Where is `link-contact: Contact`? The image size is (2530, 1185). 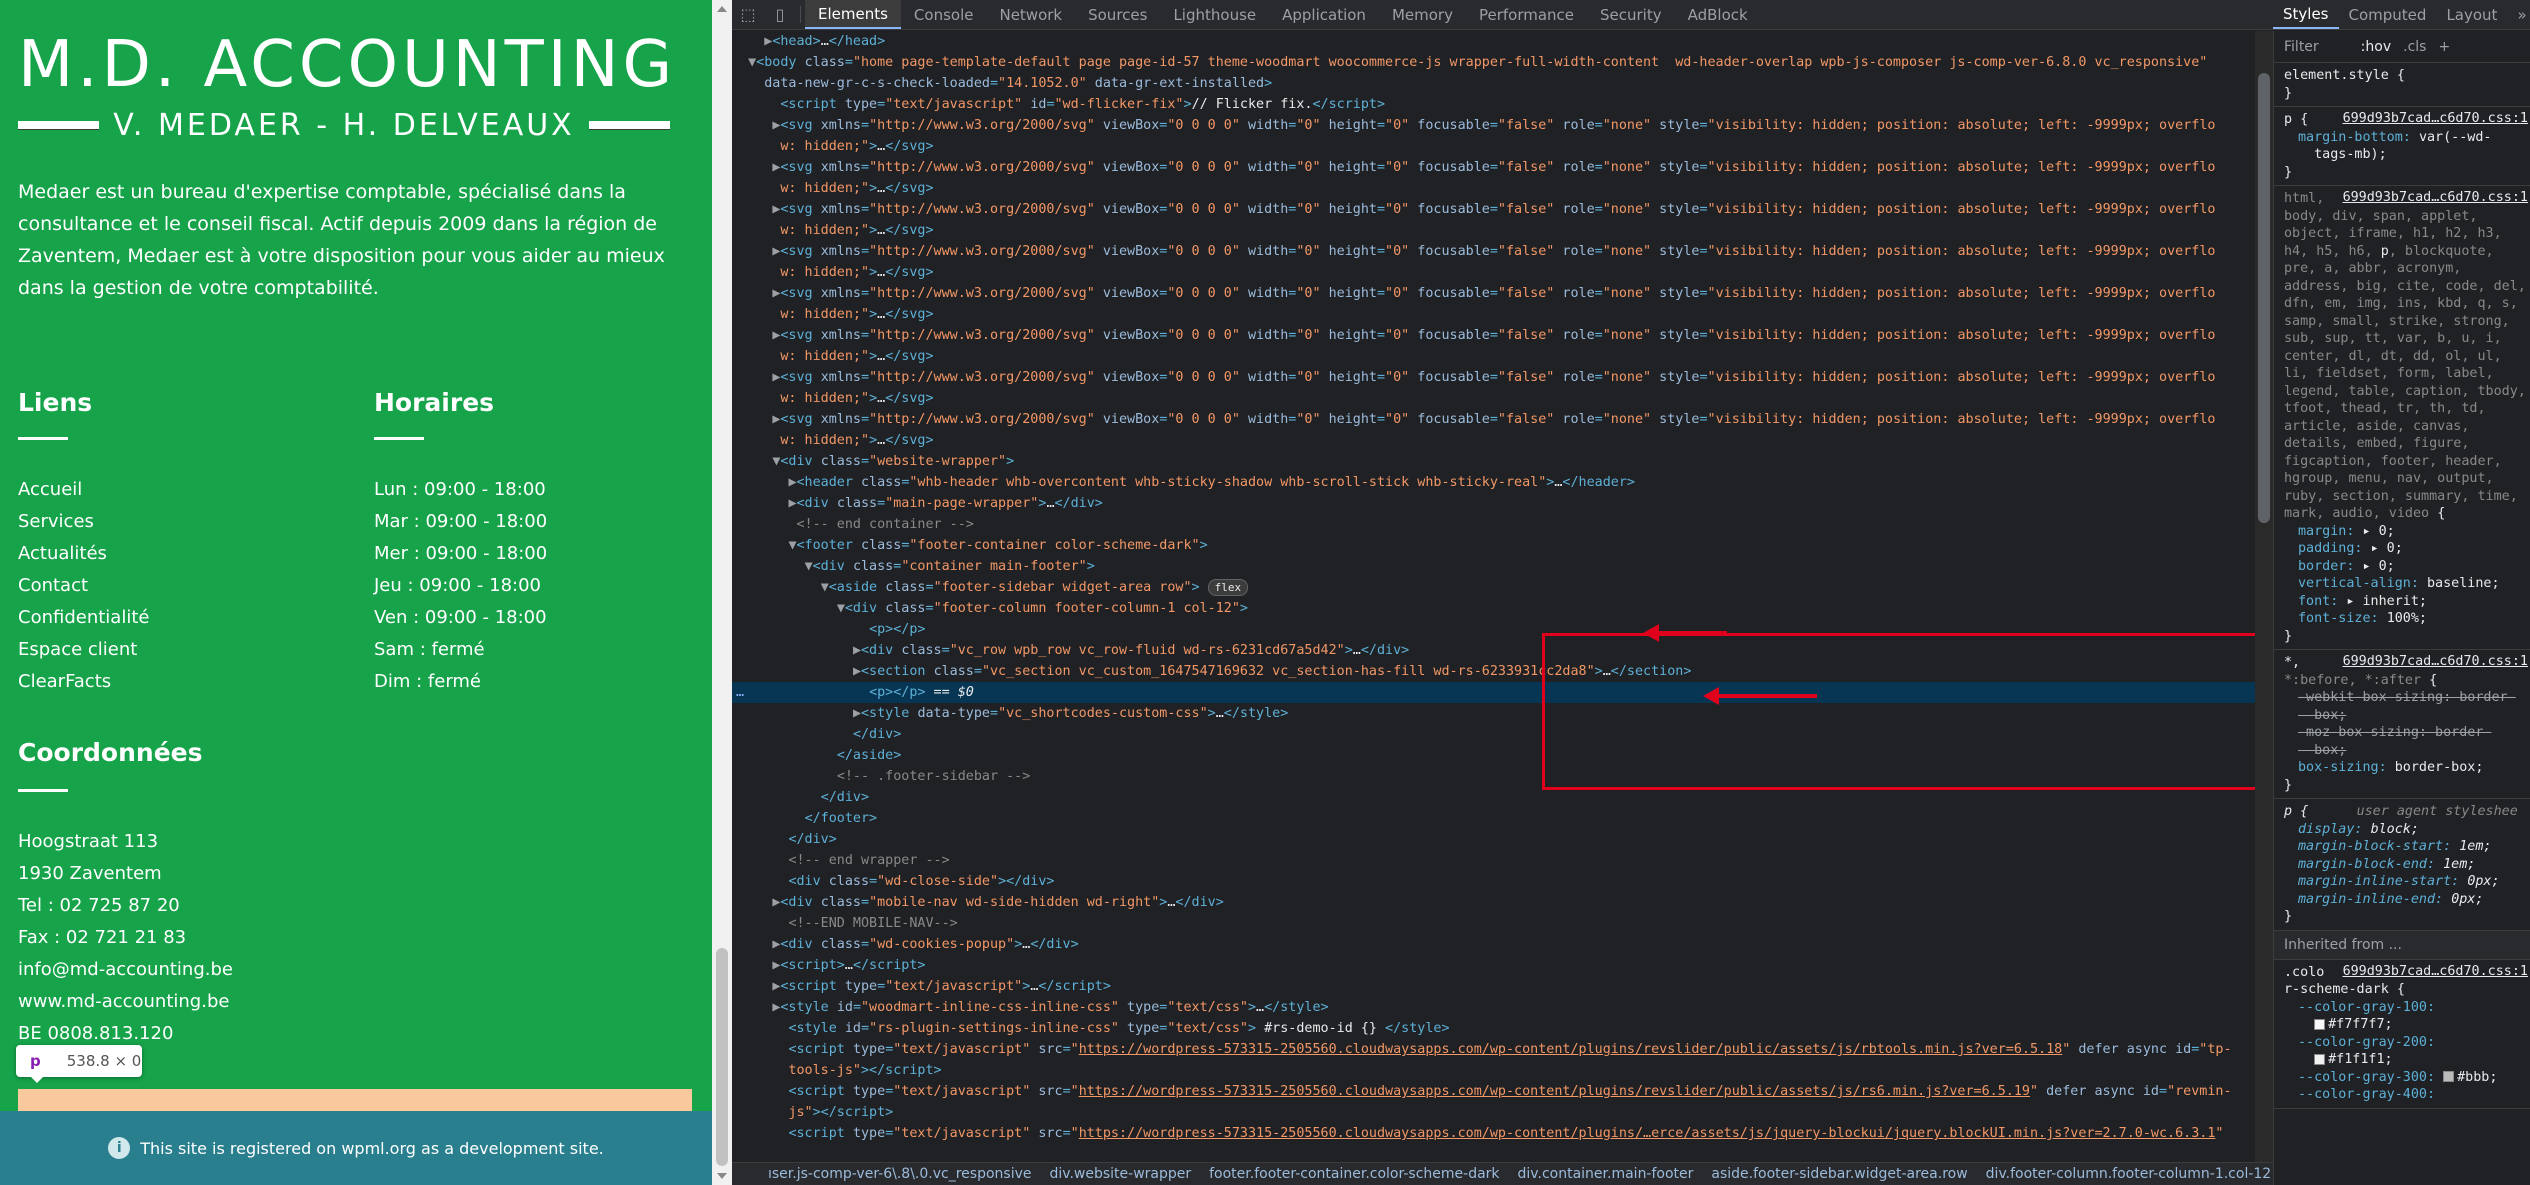 link-contact: Contact is located at coordinates (83, 586).